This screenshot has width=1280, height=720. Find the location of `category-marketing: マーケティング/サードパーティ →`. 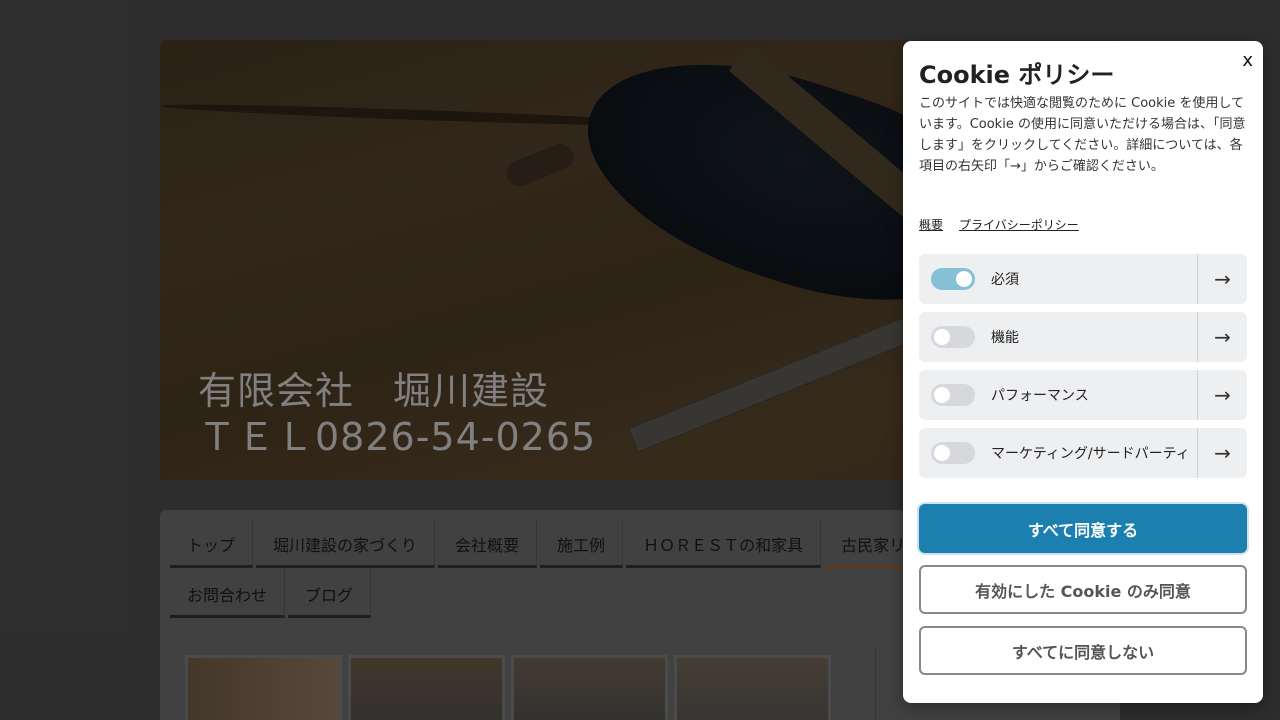

category-marketing: マーケティング/サードパーティ → is located at coordinates (1083, 453).